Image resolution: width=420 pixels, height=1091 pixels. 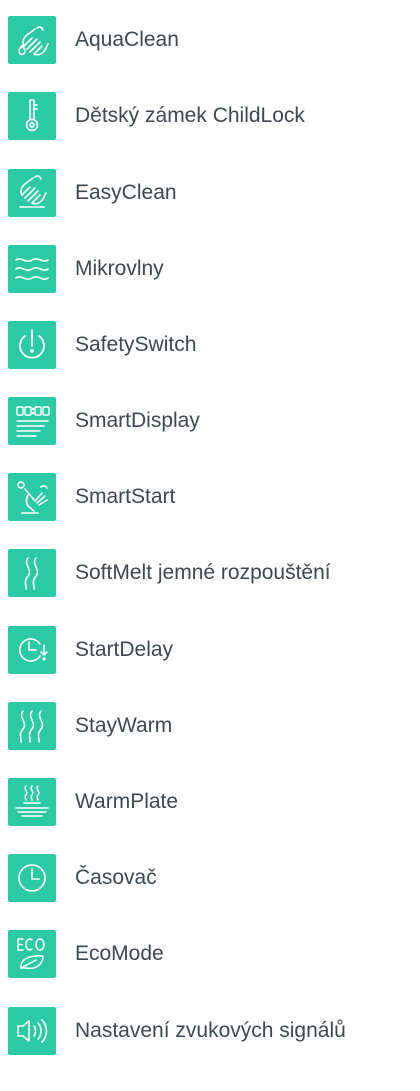 I want to click on feature-item-zvukove-signaly: Nastavení zvukových signálů, so click(x=210, y=1031).